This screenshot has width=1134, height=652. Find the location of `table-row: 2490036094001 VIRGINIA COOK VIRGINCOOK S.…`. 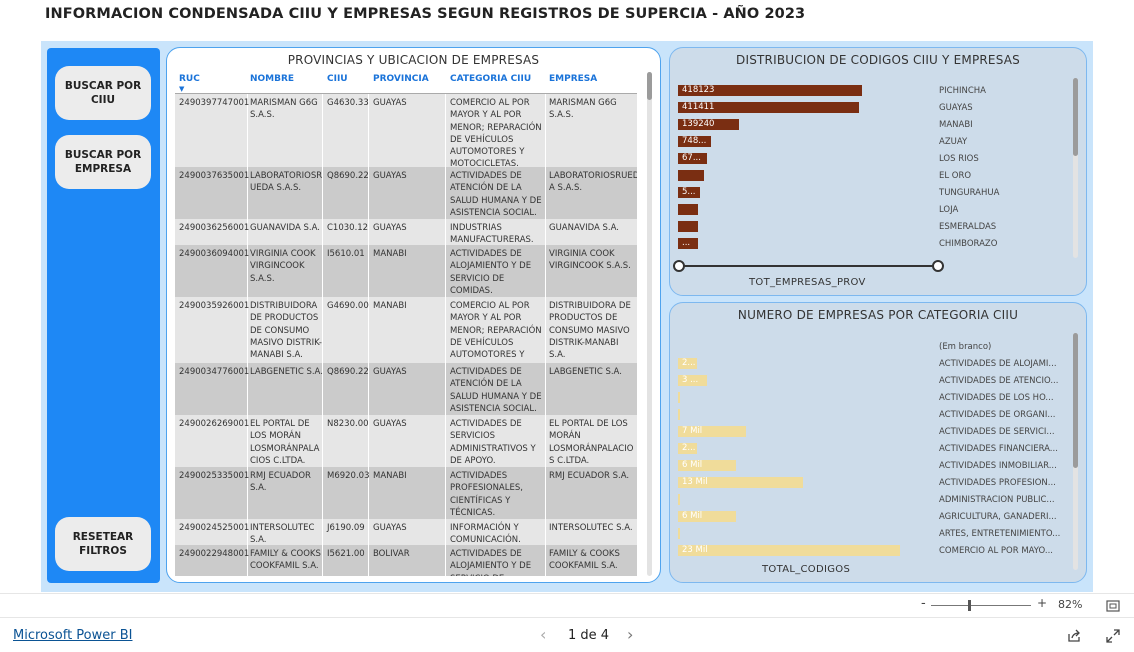

table-row: 2490036094001 VIRGINIA COOK VIRGINCOOK S.… is located at coordinates (406, 271).